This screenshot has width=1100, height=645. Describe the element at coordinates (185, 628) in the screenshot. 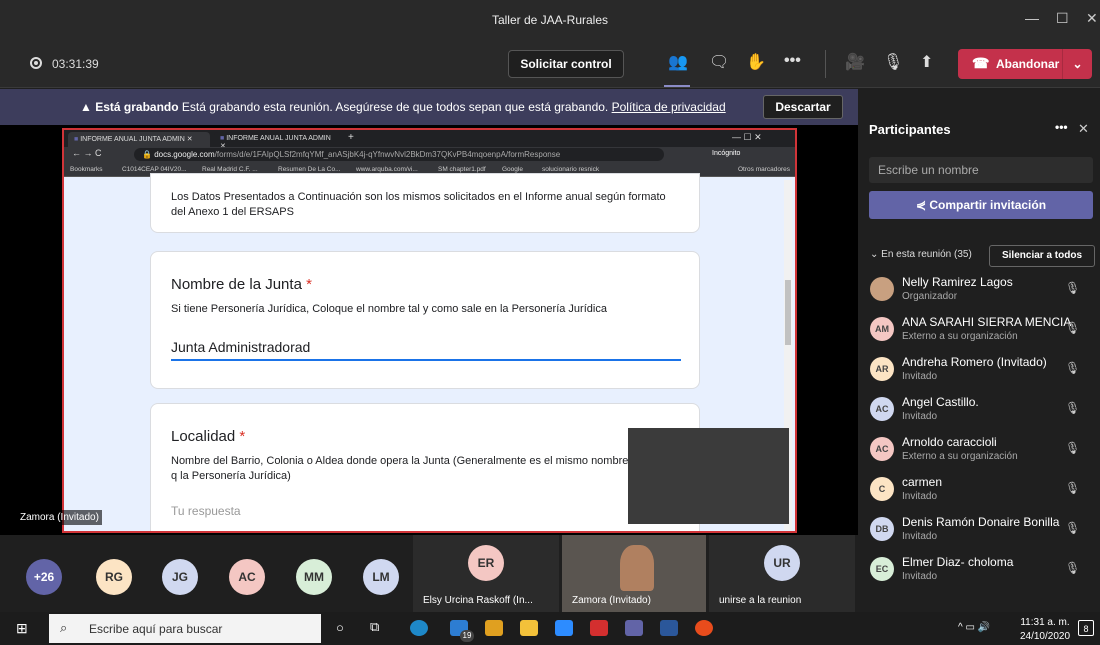

I see `taskbar-search-input: Escribe aquí para buscar` at that location.